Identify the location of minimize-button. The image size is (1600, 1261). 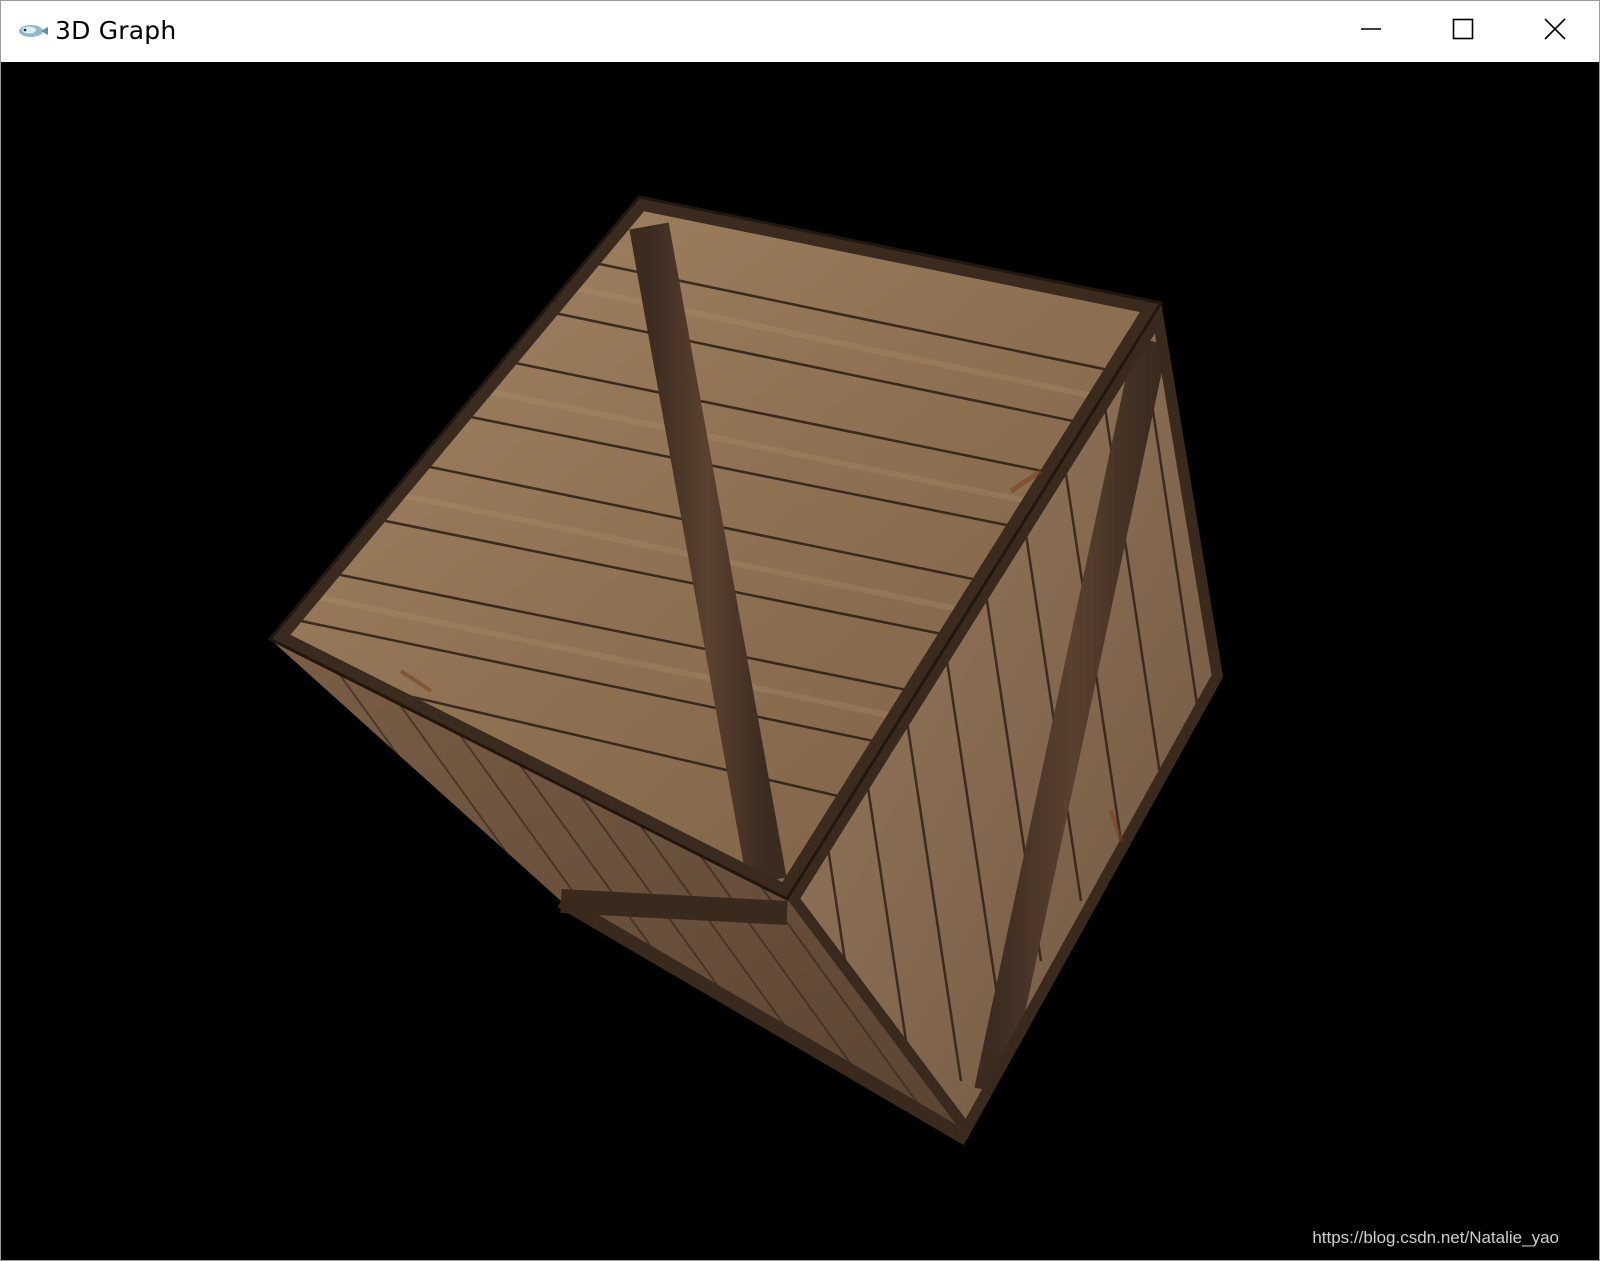
(1371, 31).